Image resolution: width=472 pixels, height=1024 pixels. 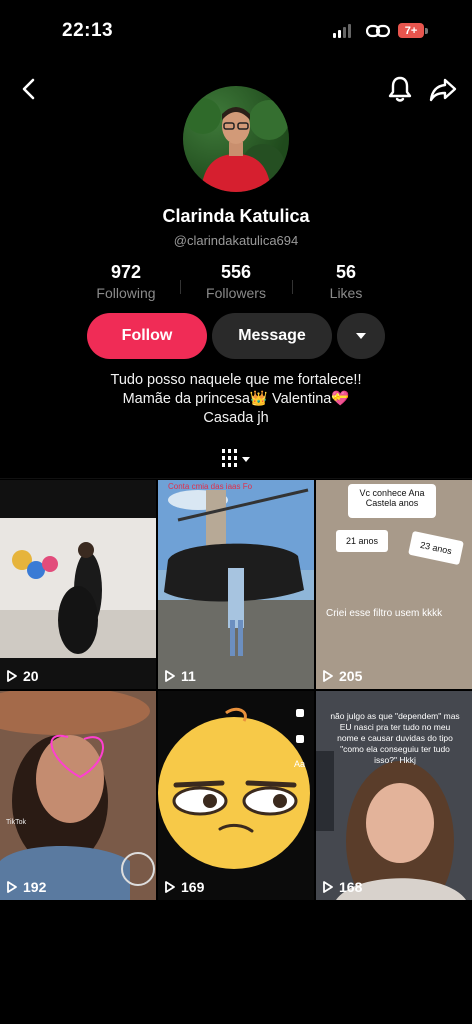 I want to click on view-count-value: 168, so click(x=351, y=887).